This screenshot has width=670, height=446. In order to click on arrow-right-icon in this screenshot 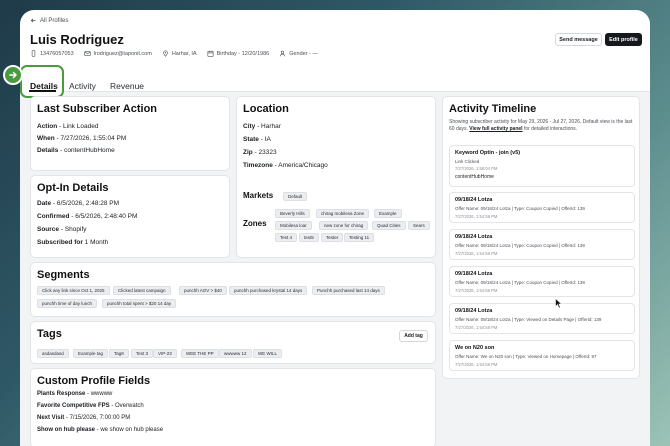, I will do `click(13, 75)`.